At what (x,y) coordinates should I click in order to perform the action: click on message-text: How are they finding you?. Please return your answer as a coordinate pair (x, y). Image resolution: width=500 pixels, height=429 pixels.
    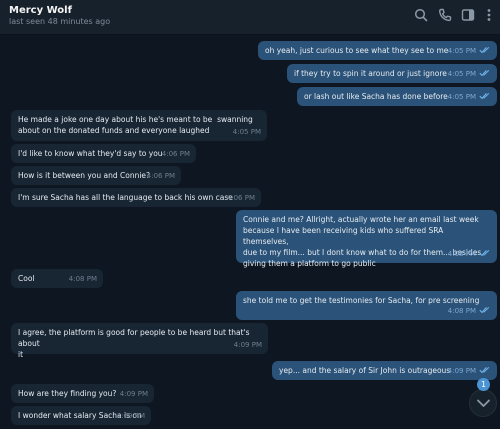
    Looking at the image, I should click on (67, 393).